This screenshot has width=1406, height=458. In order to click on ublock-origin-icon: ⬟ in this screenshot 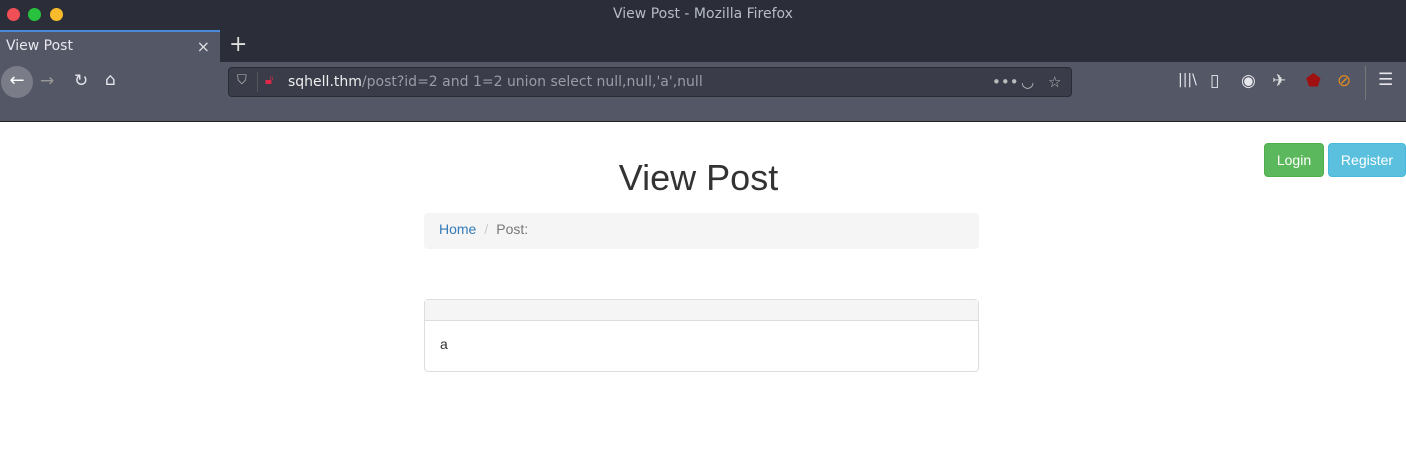, I will do `click(1313, 81)`.